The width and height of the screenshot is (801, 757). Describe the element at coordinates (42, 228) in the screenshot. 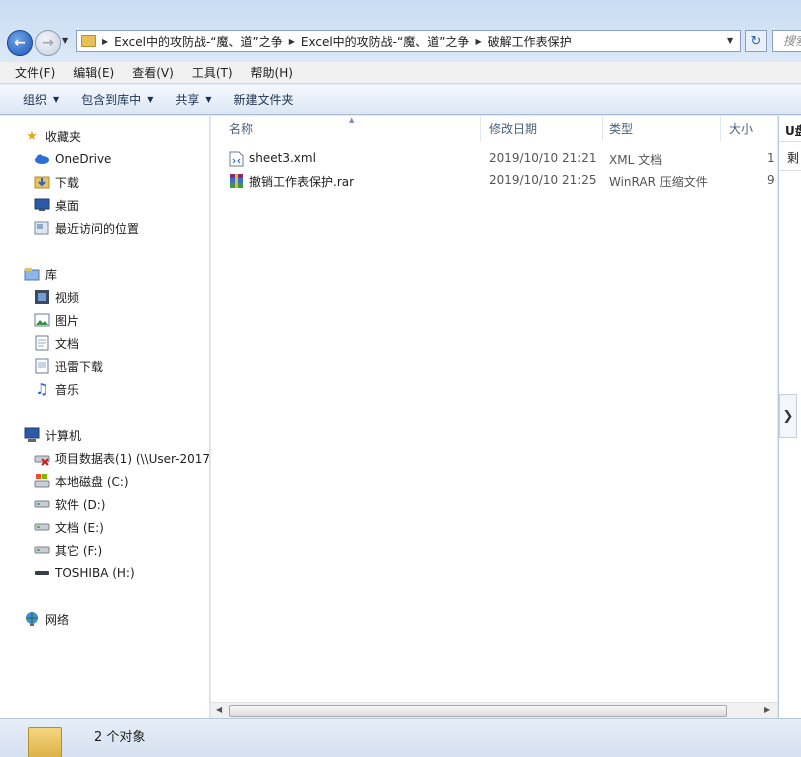

I see `recent-places-icon` at that location.